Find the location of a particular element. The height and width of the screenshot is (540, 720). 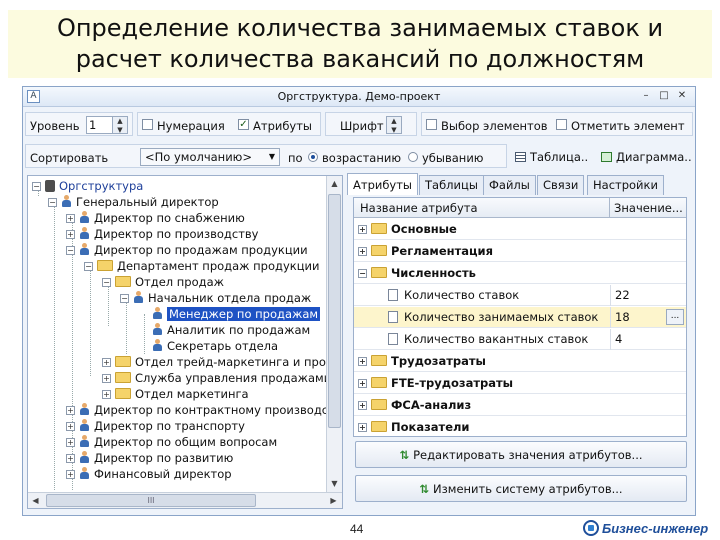

maximize-button: □ is located at coordinates (664, 96).